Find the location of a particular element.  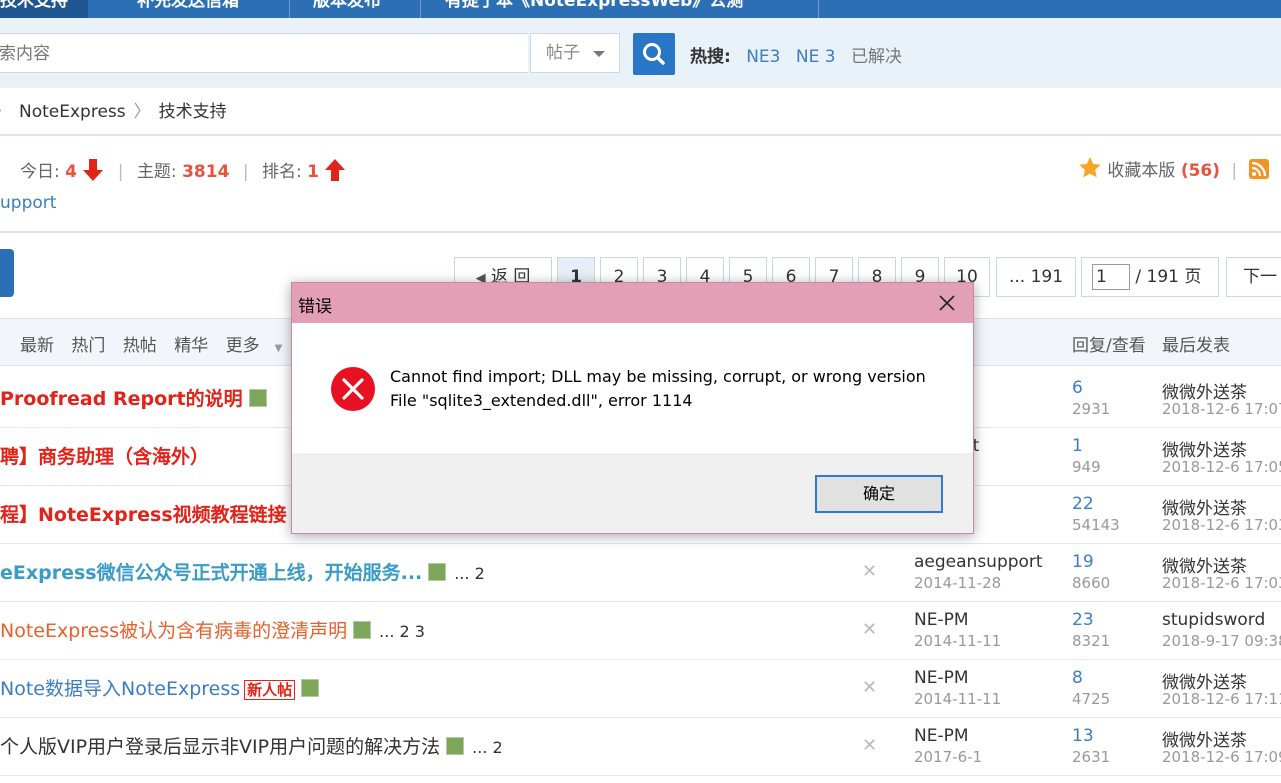

breadcrumb-tech-support: 技术支持 is located at coordinates (193, 112).